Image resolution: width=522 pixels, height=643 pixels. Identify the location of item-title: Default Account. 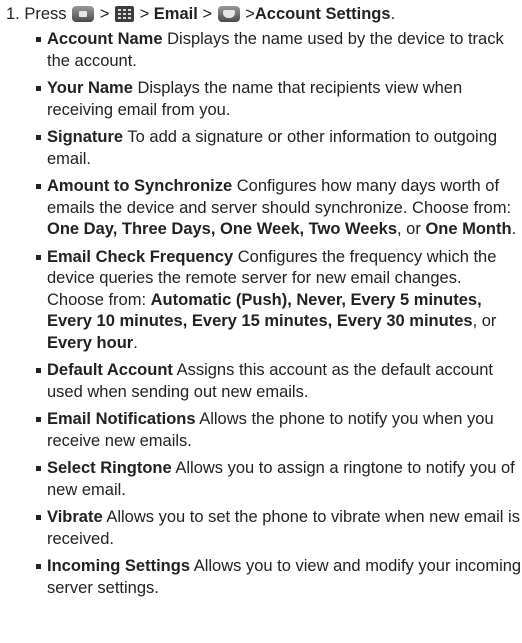
(110, 370).